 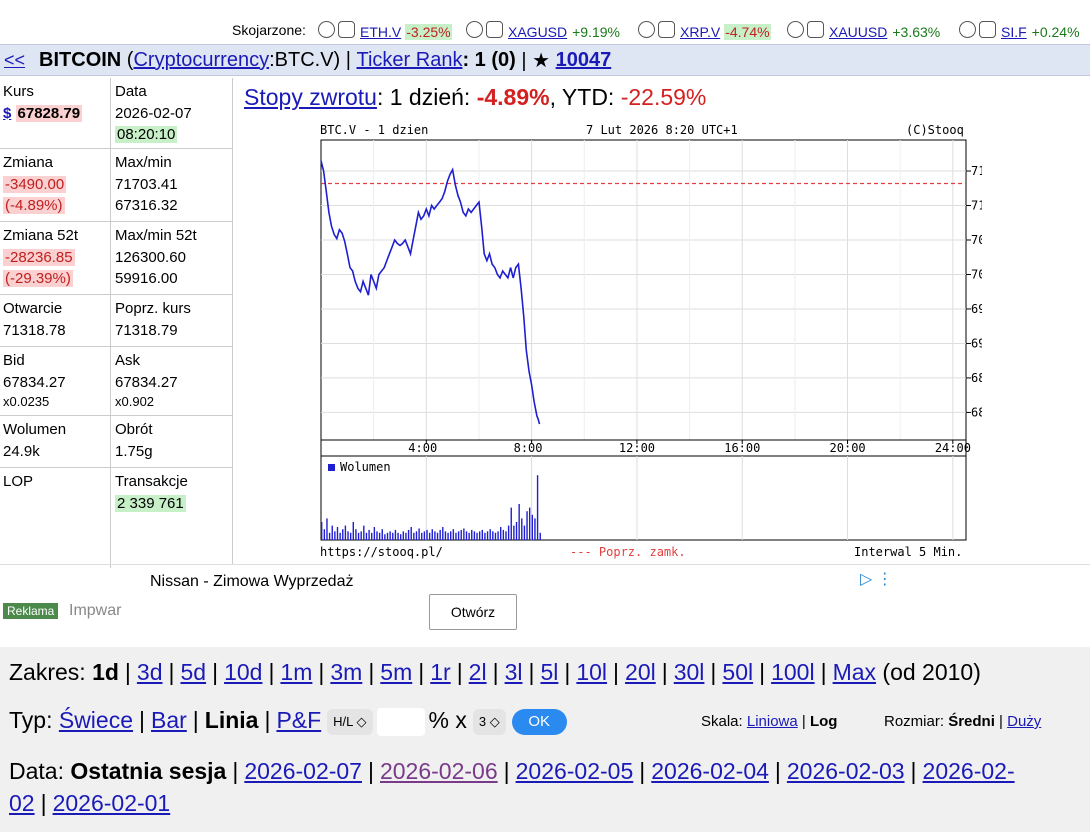 I want to click on ask-value: 67834.27, so click(x=146, y=382).